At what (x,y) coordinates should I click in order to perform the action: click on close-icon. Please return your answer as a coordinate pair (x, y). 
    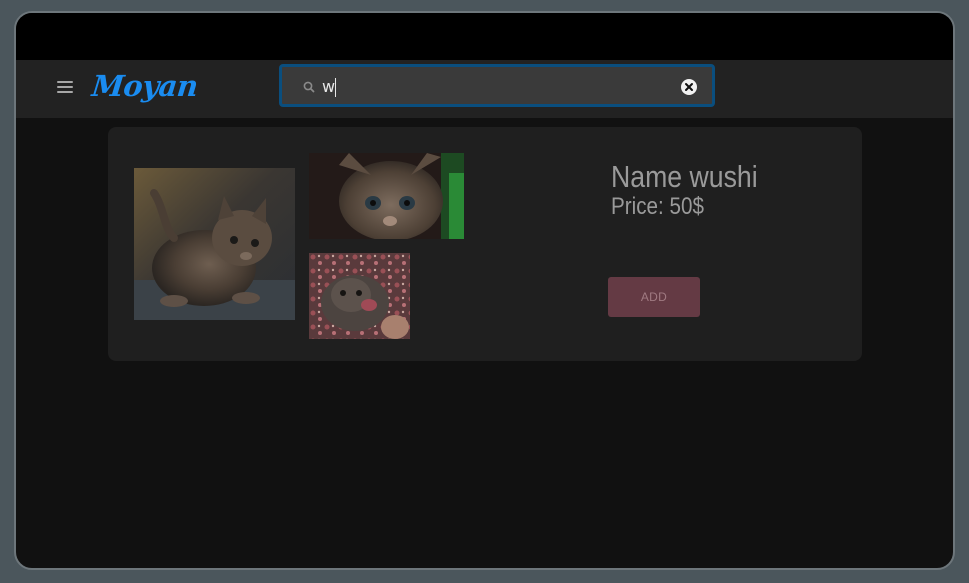
    Looking at the image, I should click on (689, 87).